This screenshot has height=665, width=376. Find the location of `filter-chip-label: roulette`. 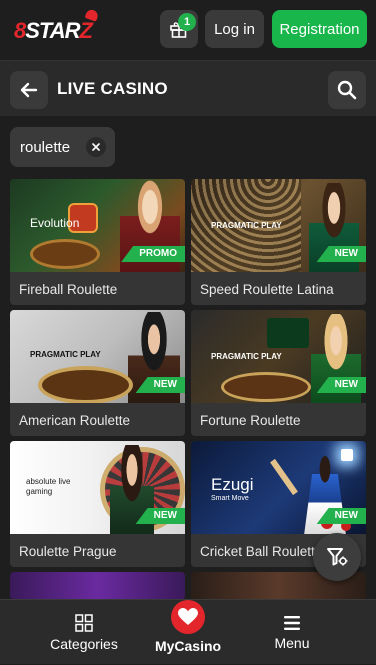

filter-chip-label: roulette is located at coordinates (45, 147).